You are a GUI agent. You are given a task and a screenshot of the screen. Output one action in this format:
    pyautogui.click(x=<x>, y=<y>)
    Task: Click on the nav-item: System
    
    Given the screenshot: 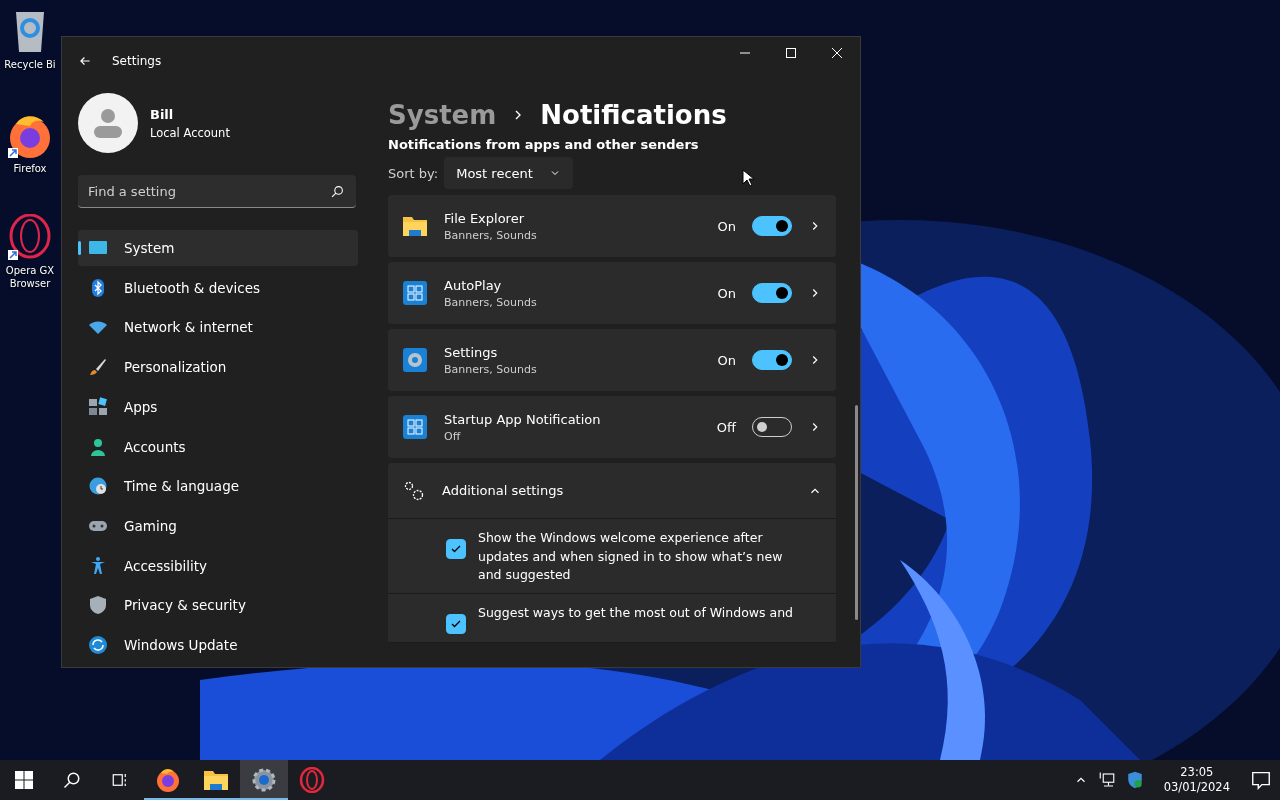 What is the action you would take?
    pyautogui.click(x=218, y=248)
    